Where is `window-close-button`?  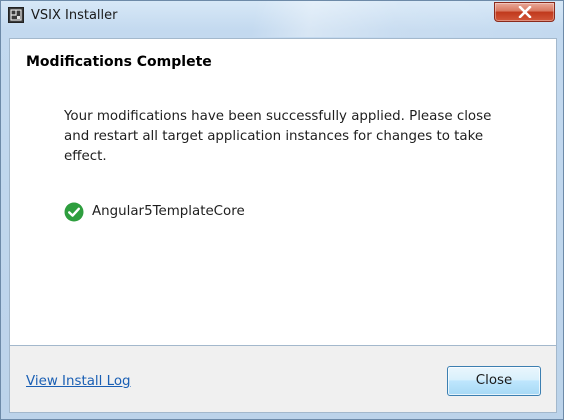
window-close-button is located at coordinates (524, 12).